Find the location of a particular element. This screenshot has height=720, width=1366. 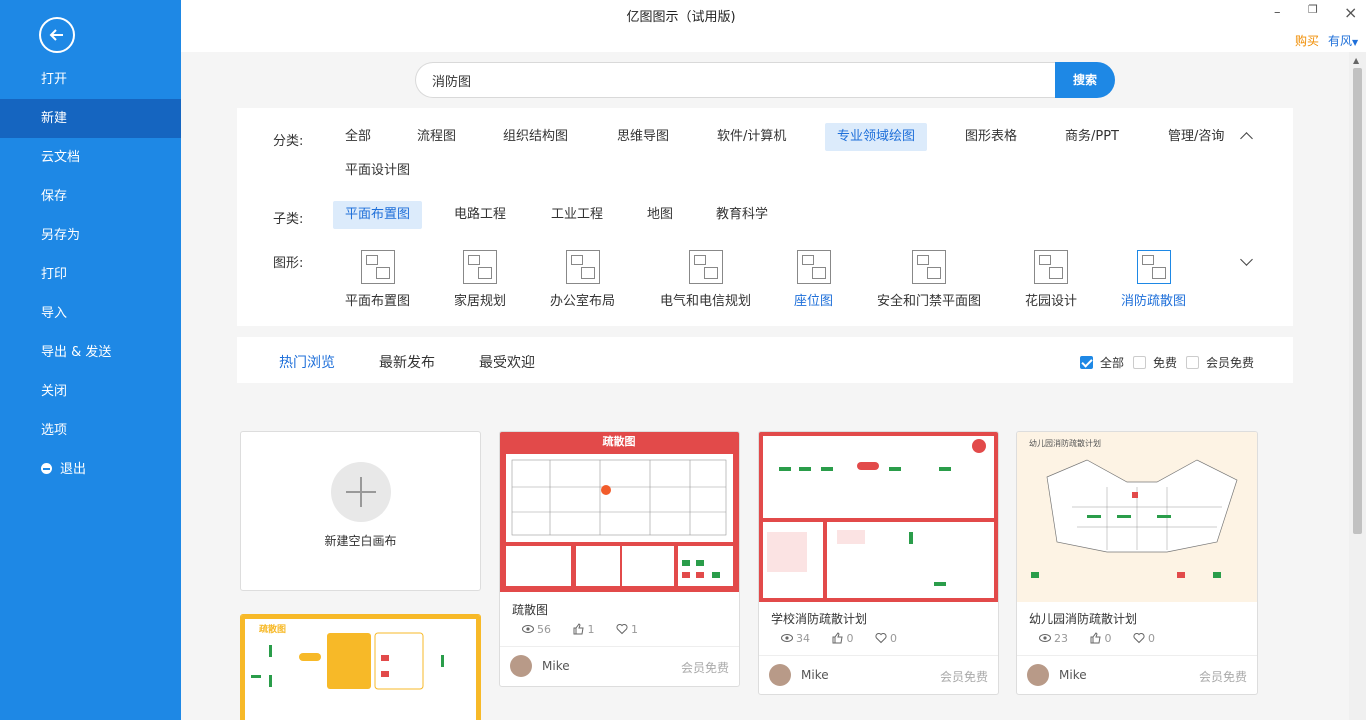

floor-plan-icon is located at coordinates (377, 267).